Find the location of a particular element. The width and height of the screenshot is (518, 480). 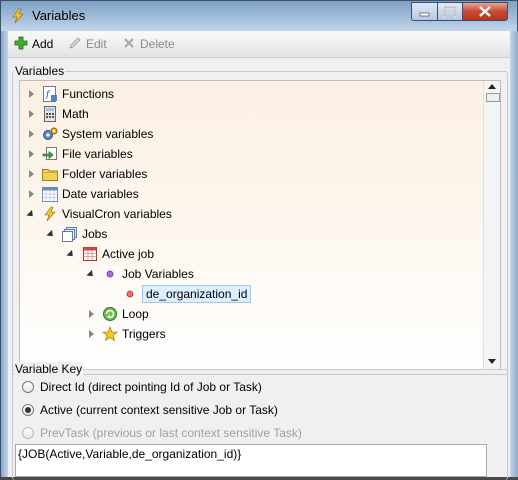

folder-icon is located at coordinates (50, 174).